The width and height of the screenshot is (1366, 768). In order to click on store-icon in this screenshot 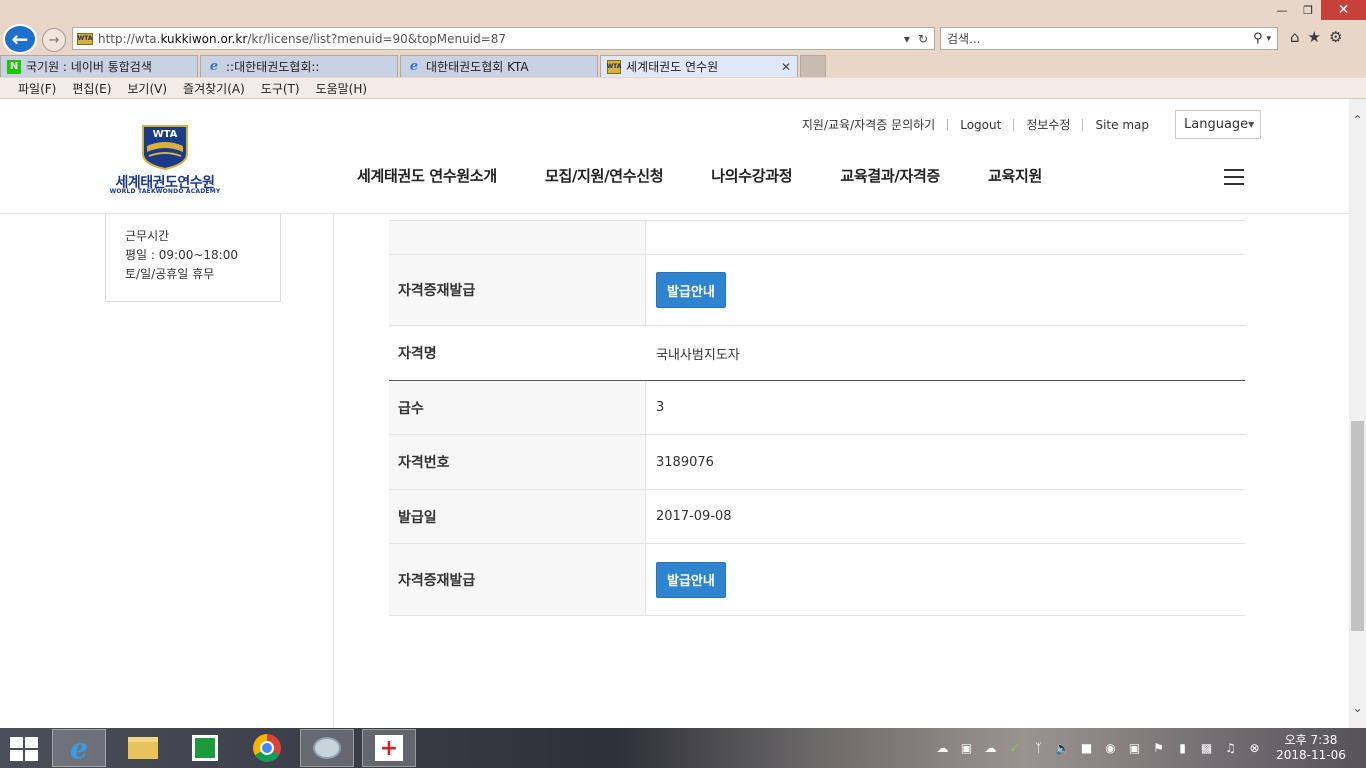, I will do `click(205, 748)`.